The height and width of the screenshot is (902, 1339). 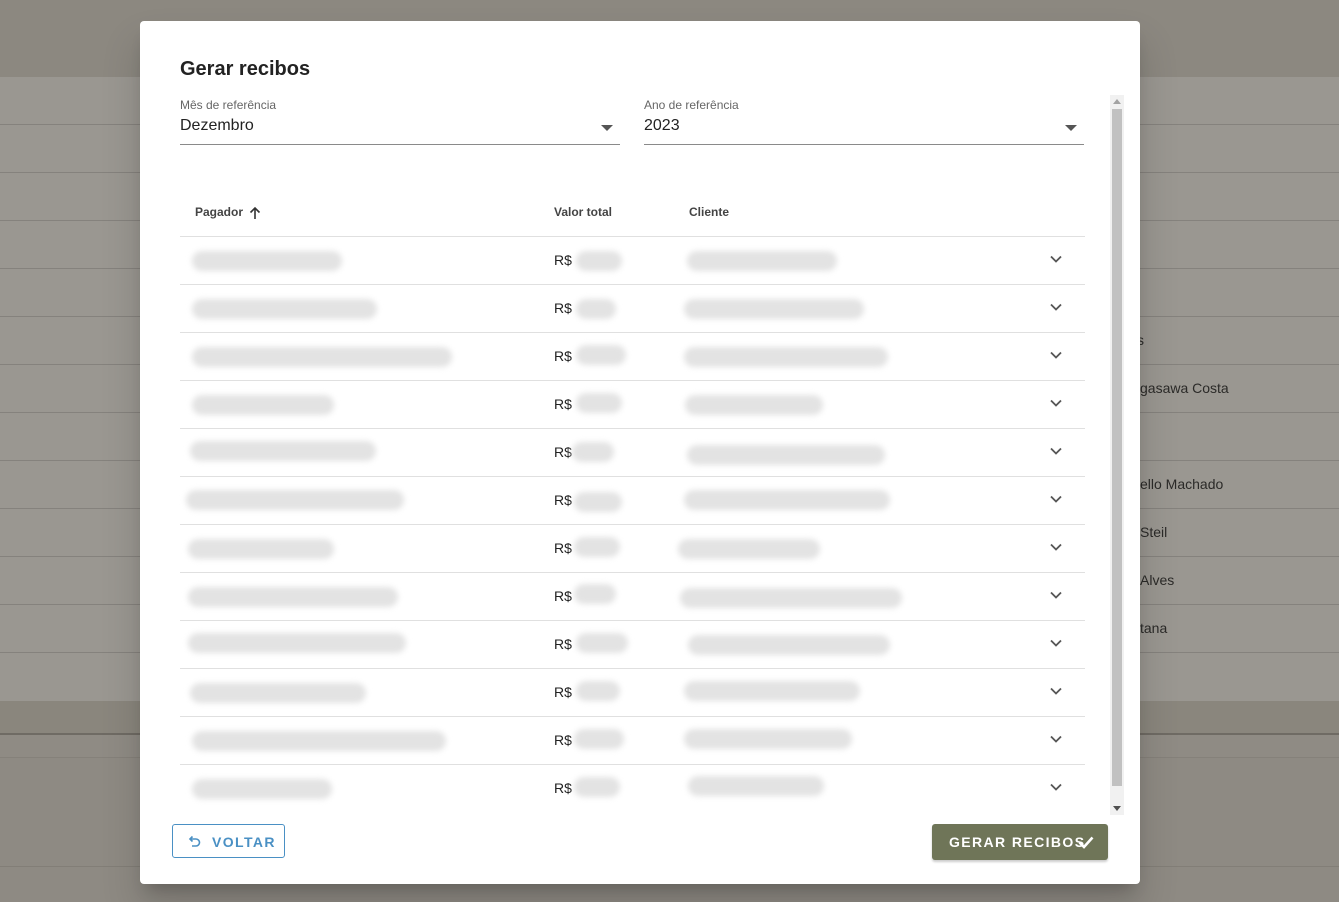 I want to click on back-button: VOLTAR, so click(x=228, y=841).